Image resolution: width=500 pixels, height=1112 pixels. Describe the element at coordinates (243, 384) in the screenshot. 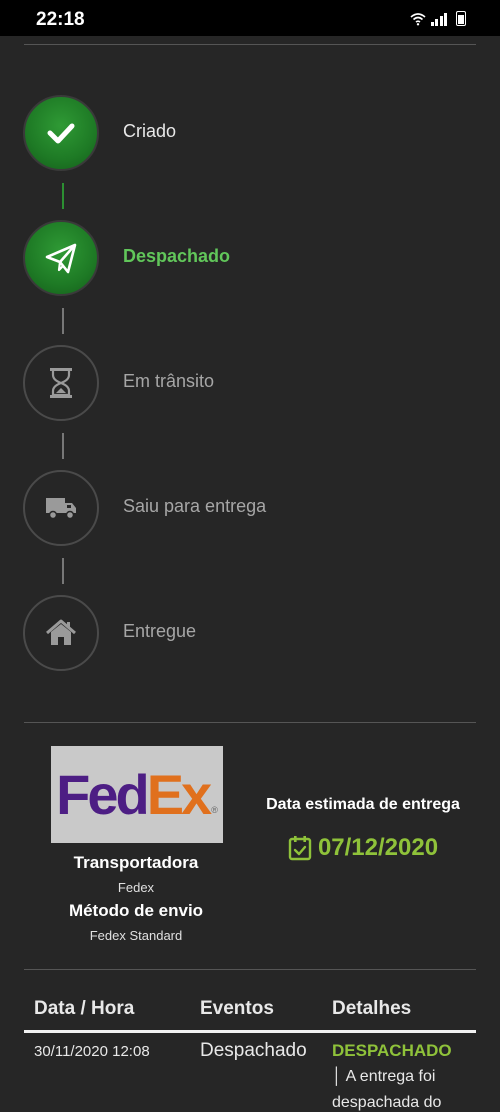

I see `step-em-transito: Em trânsito` at that location.